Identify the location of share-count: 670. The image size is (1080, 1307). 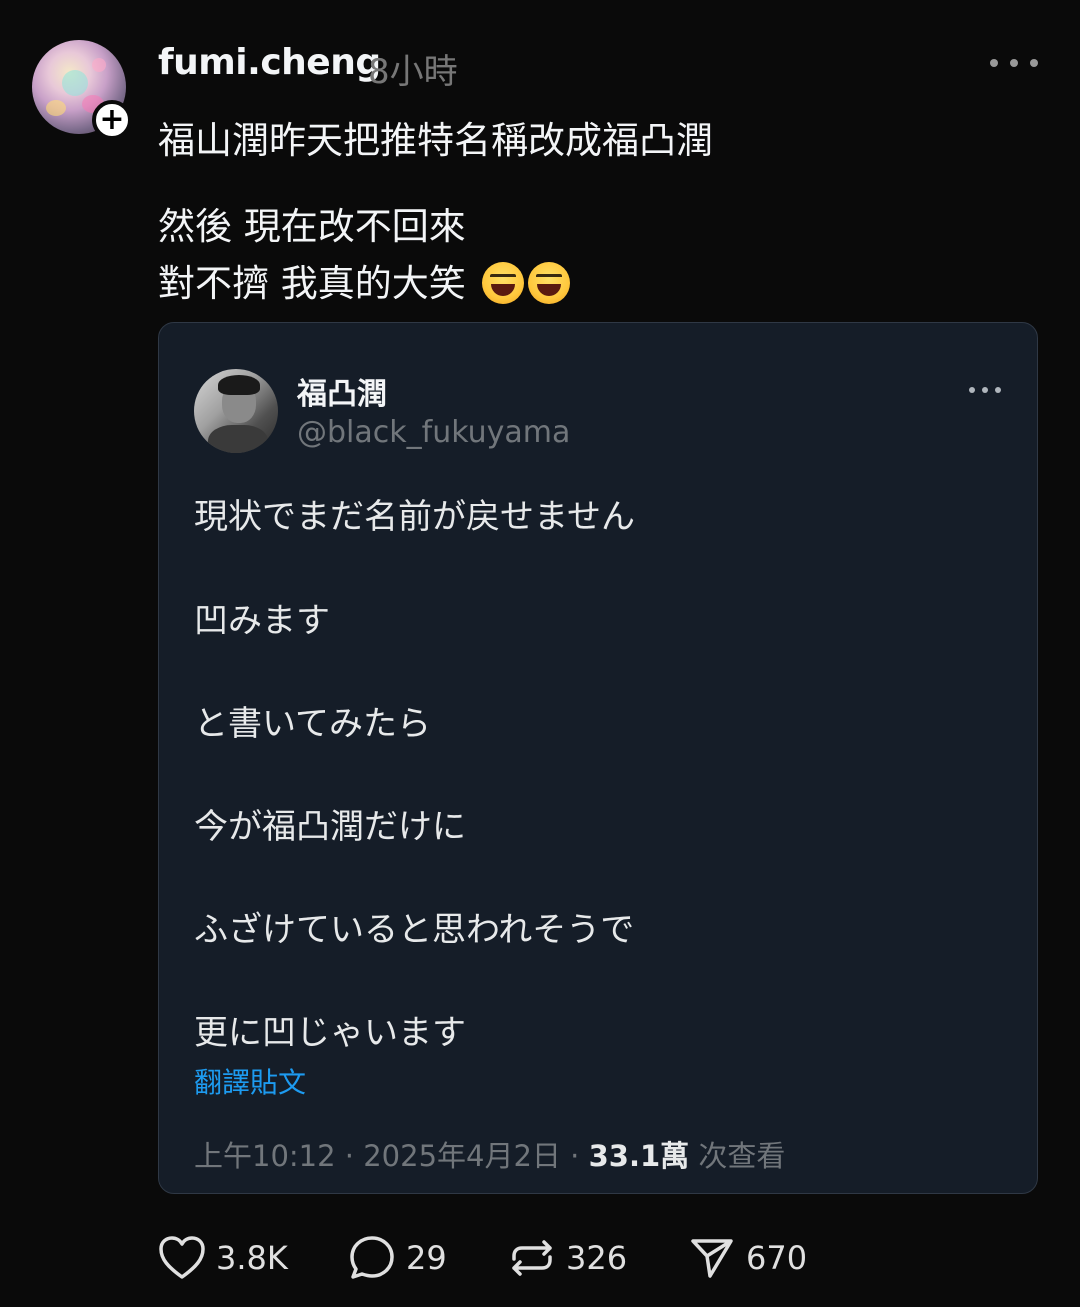
(777, 1258).